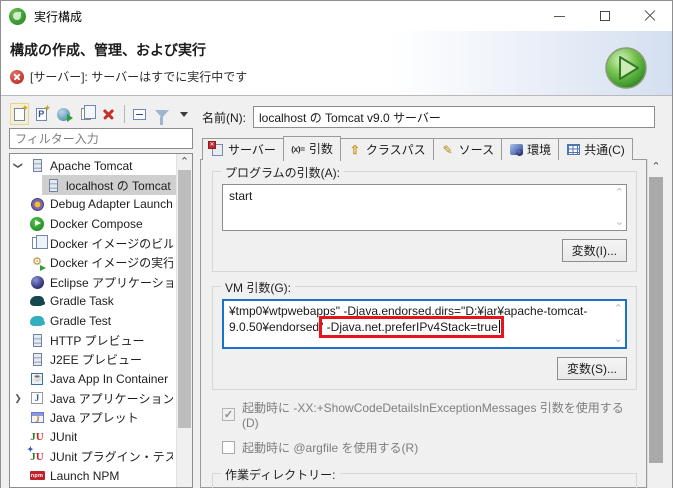 The width and height of the screenshot is (673, 488). I want to click on duplicate-button, so click(87, 114).